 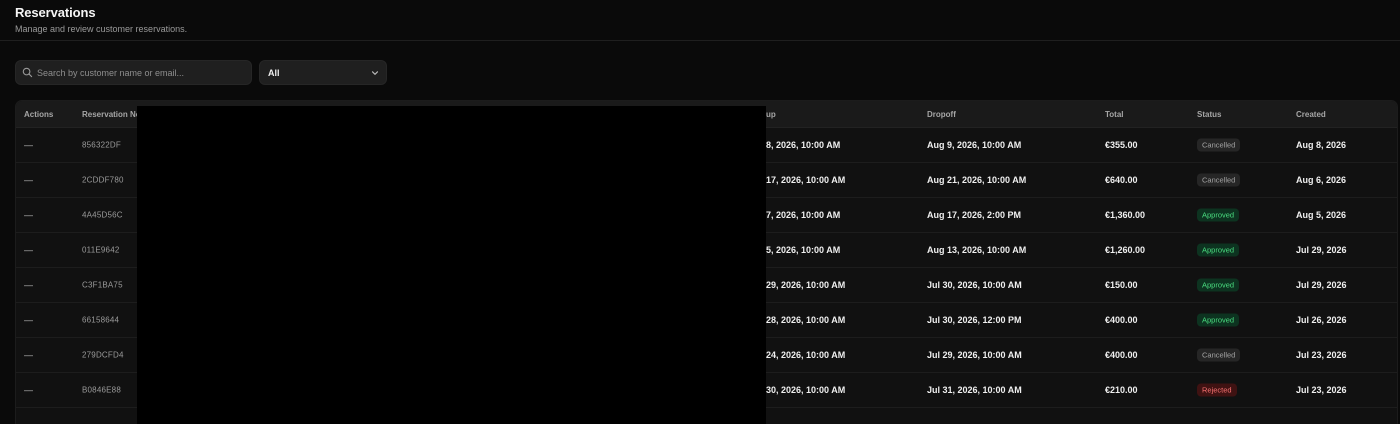 I want to click on pickup-datetime: 5, 2026, 10:00 AM, so click(x=803, y=250).